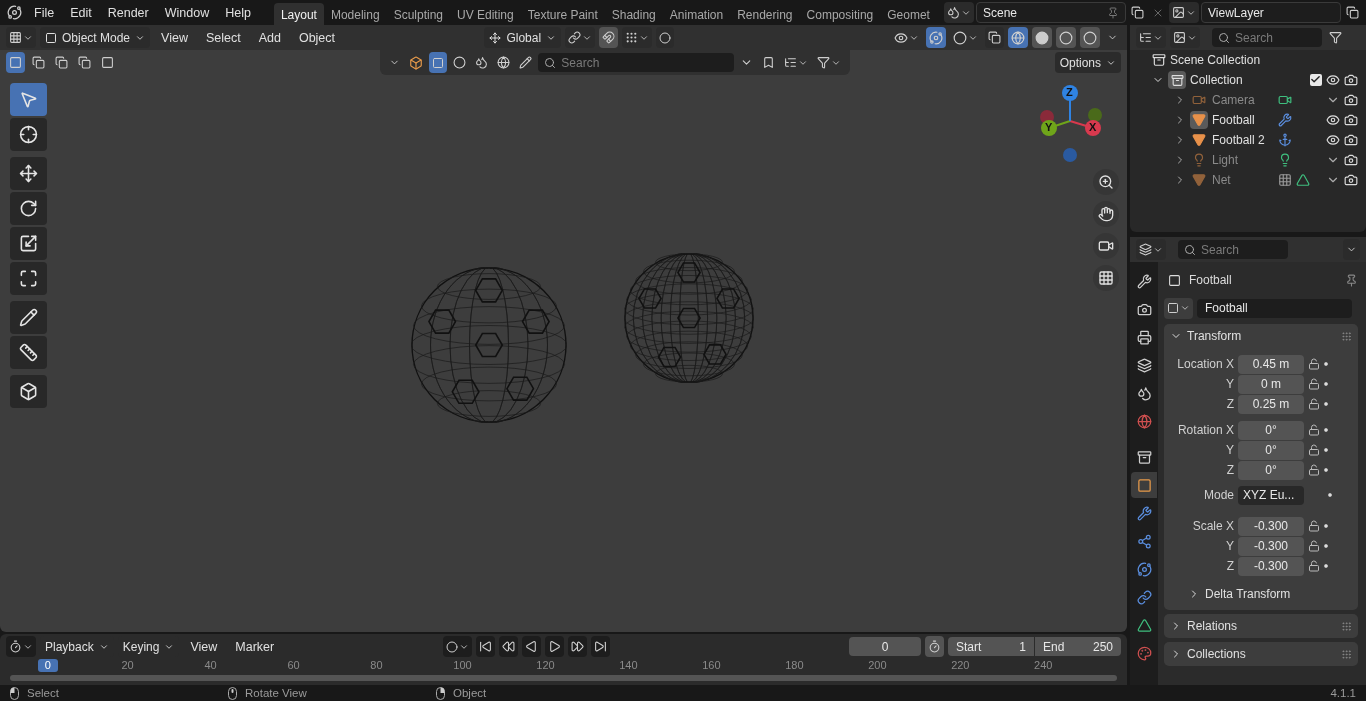 Image resolution: width=1366 pixels, height=701 pixels. Describe the element at coordinates (1261, 336) in the screenshot. I see `panel-title: Transform` at that location.